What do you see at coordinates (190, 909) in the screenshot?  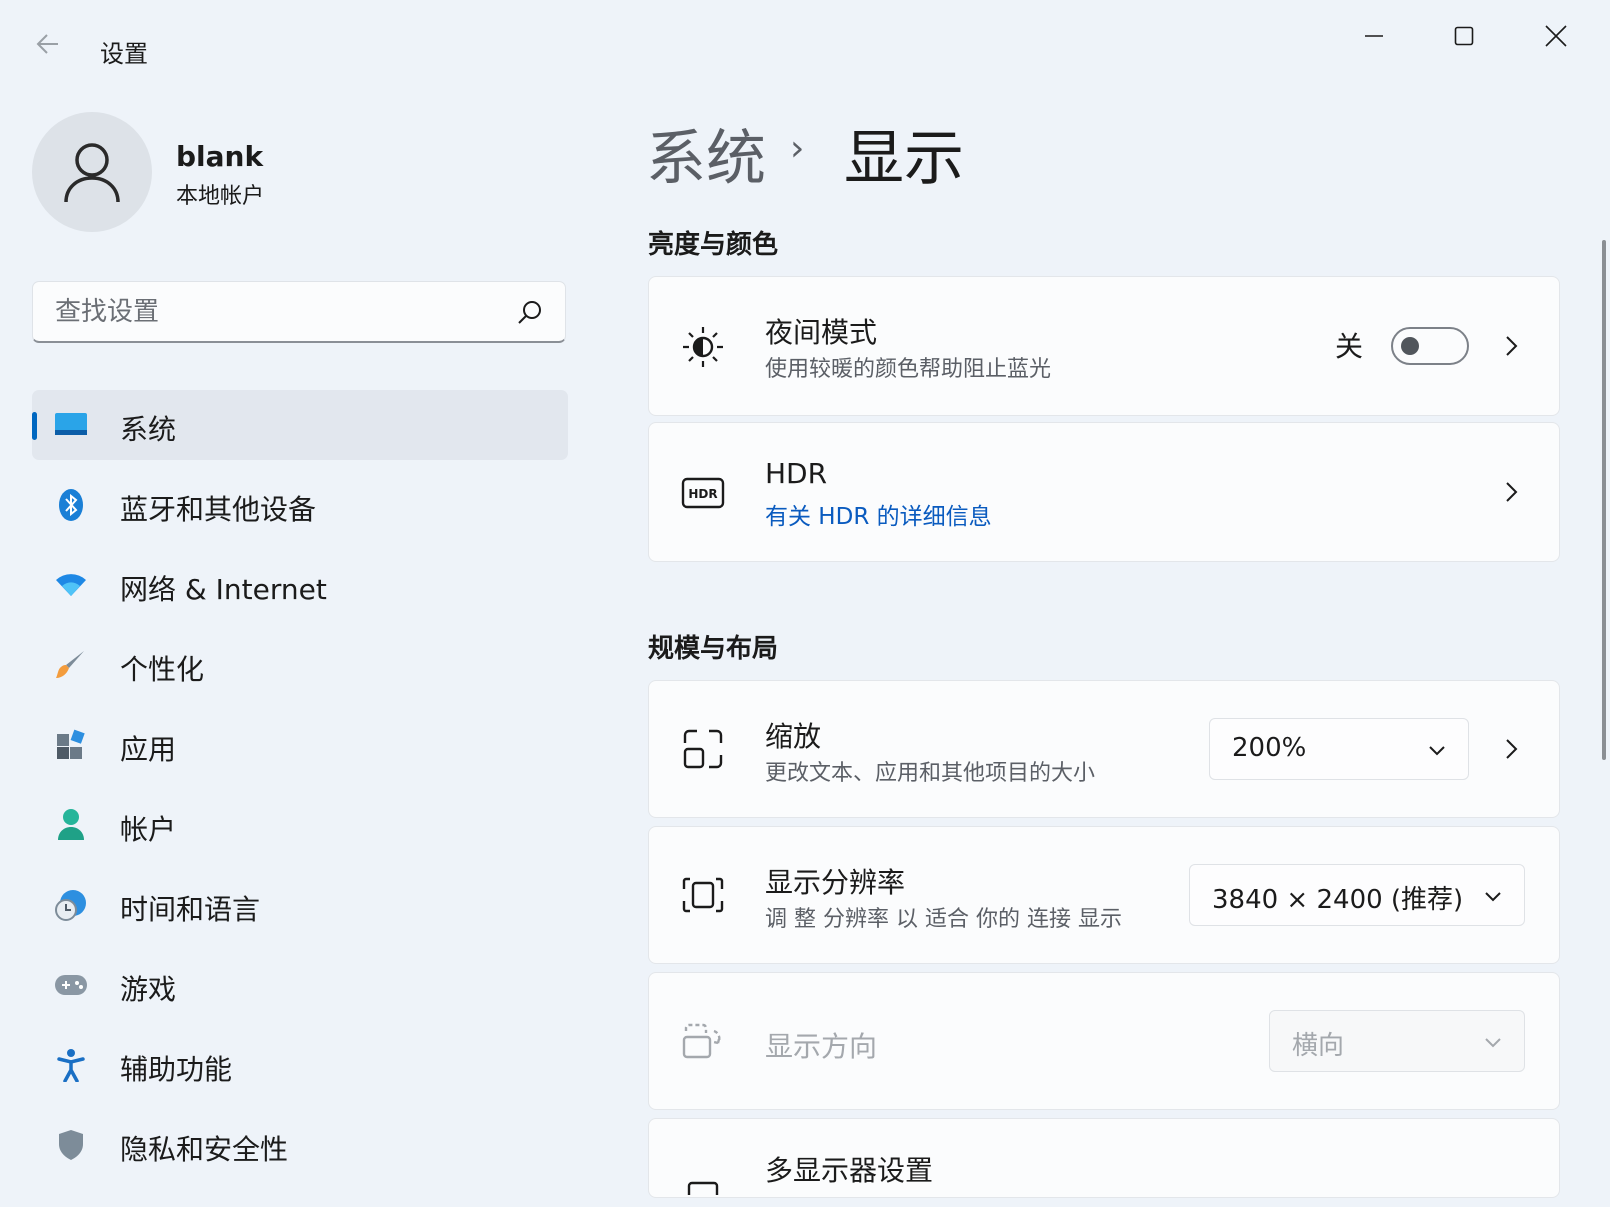 I see `sidebar-item-label: 时间和语言` at bounding box center [190, 909].